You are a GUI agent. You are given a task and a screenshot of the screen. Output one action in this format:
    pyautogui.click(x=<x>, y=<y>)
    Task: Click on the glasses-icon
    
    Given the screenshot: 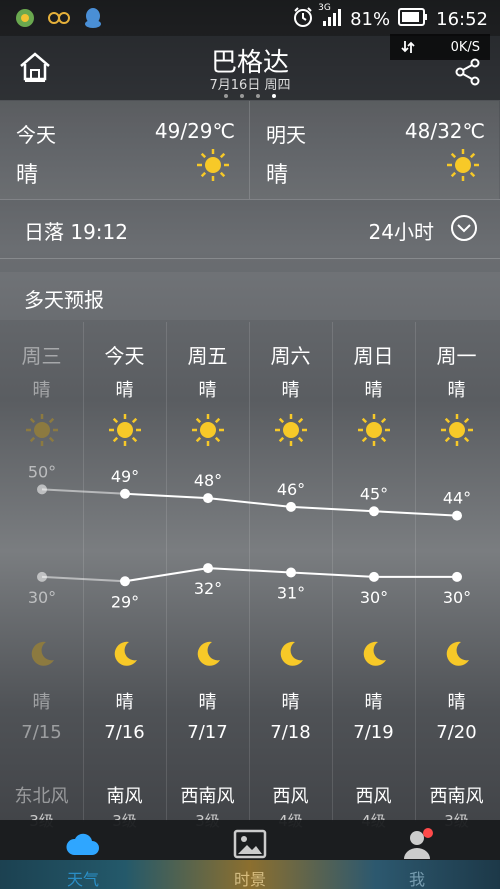 What is the action you would take?
    pyautogui.click(x=59, y=18)
    